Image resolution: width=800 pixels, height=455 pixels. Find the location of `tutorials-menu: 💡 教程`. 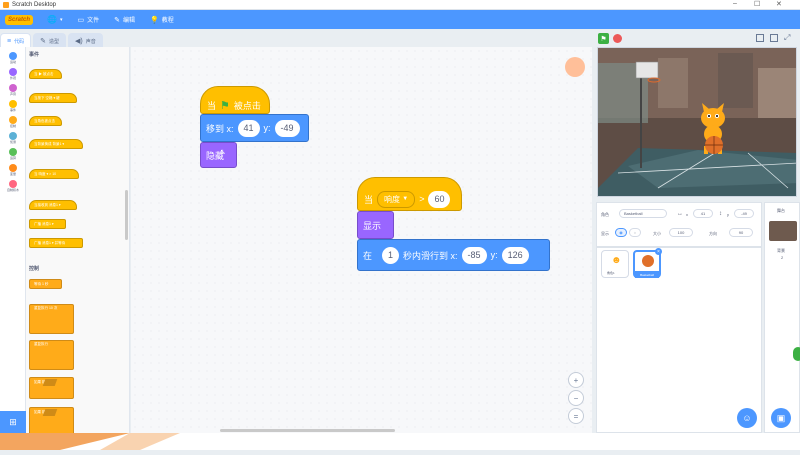

tutorials-menu: 💡 教程 is located at coordinates (162, 20).